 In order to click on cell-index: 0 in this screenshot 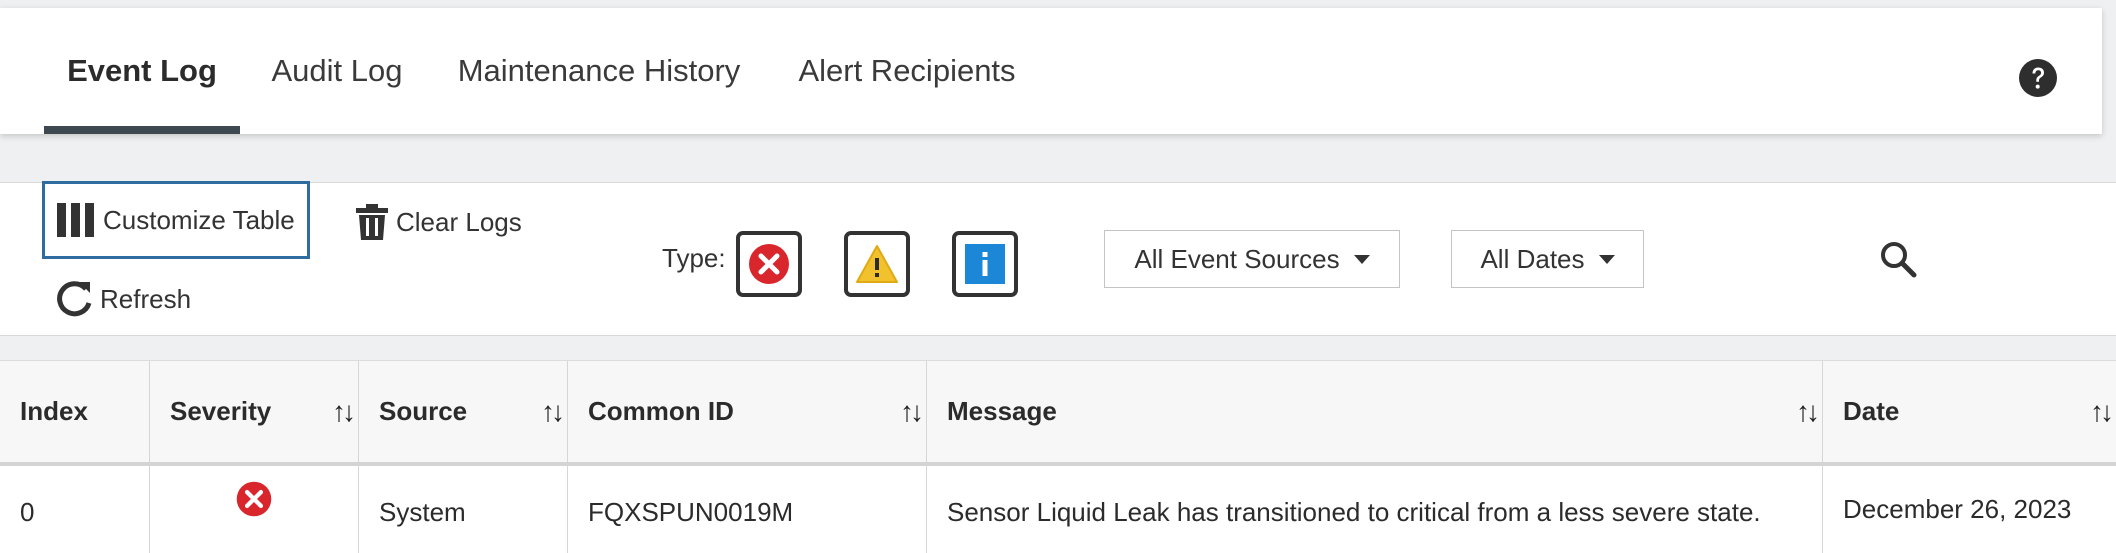, I will do `click(75, 509)`.